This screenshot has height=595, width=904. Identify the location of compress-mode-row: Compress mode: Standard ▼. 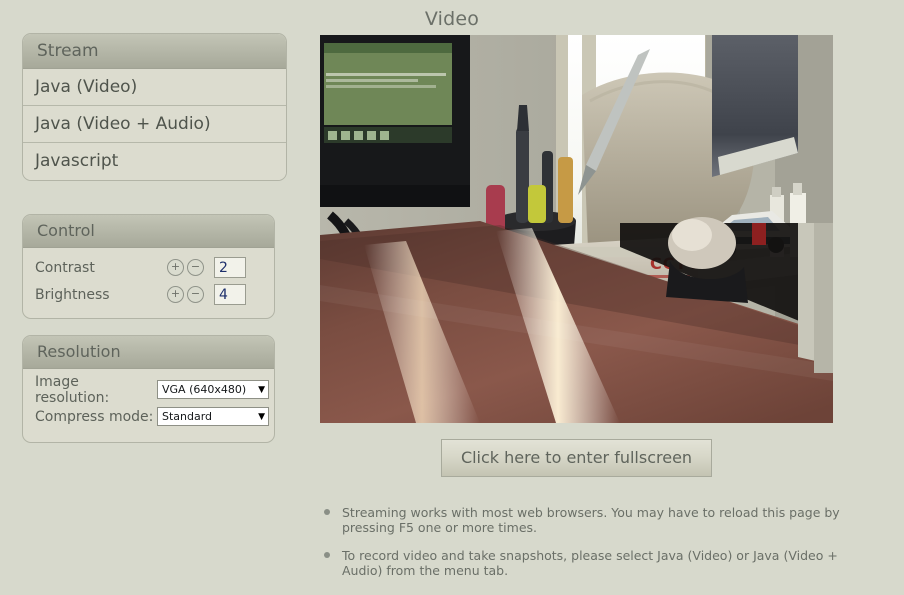
(148, 416).